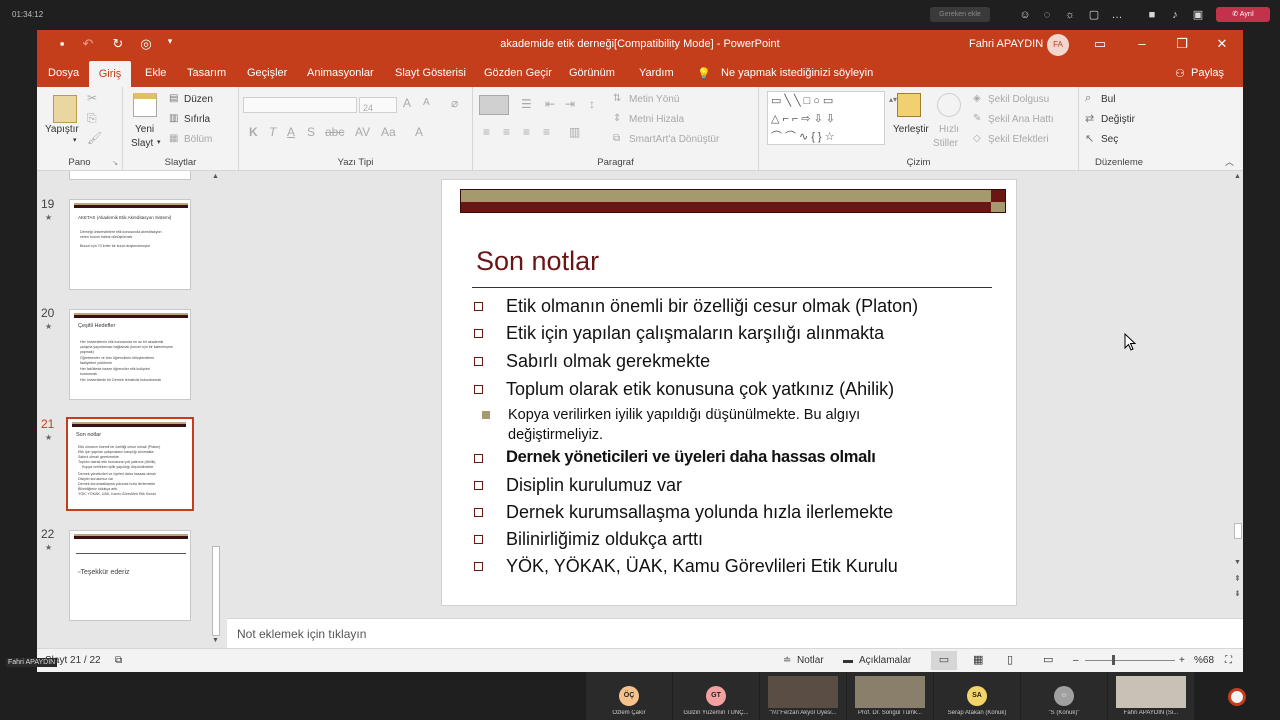  What do you see at coordinates (92, 98) in the screenshot?
I see `cut-icon: ✂` at bounding box center [92, 98].